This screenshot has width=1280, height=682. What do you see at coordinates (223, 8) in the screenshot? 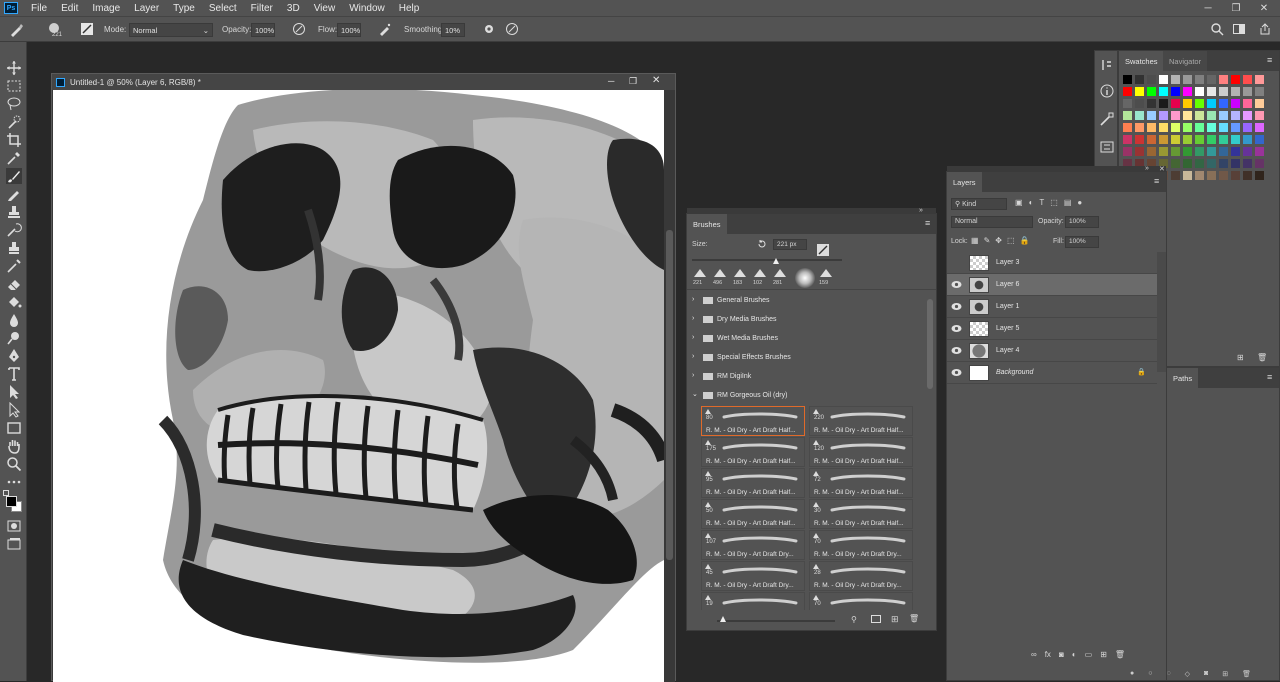
I see `menu-select: Select` at bounding box center [223, 8].